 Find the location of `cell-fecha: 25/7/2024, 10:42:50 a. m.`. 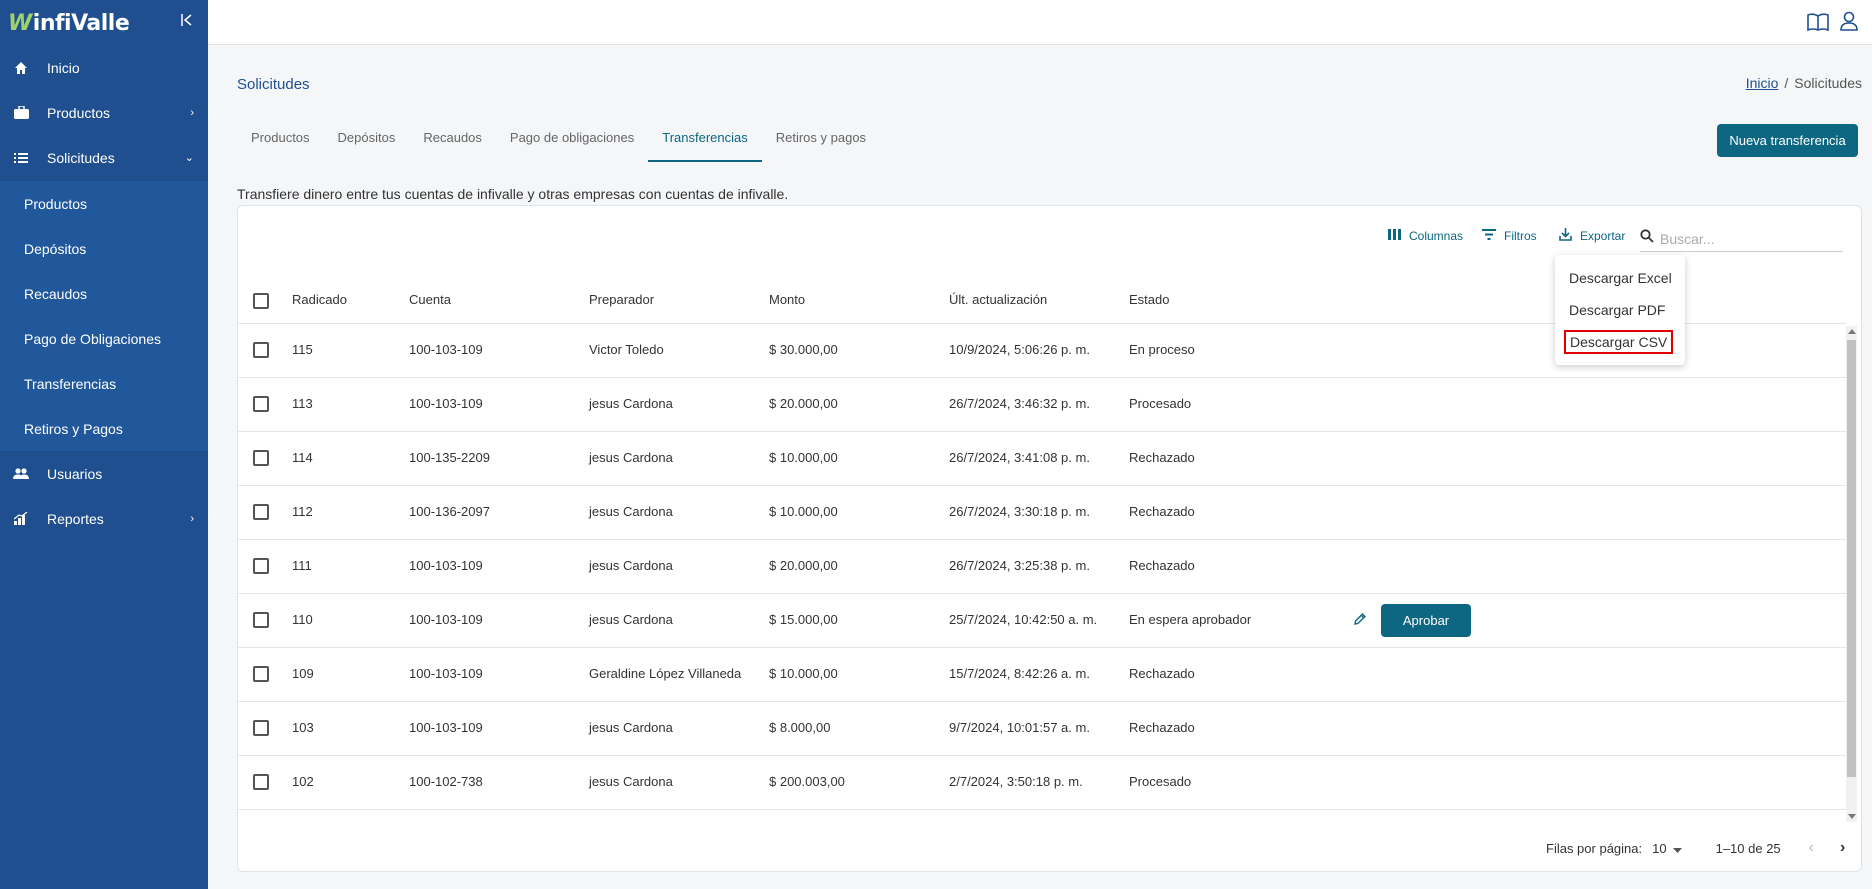

cell-fecha: 25/7/2024, 10:42:50 a. m. is located at coordinates (1023, 619).